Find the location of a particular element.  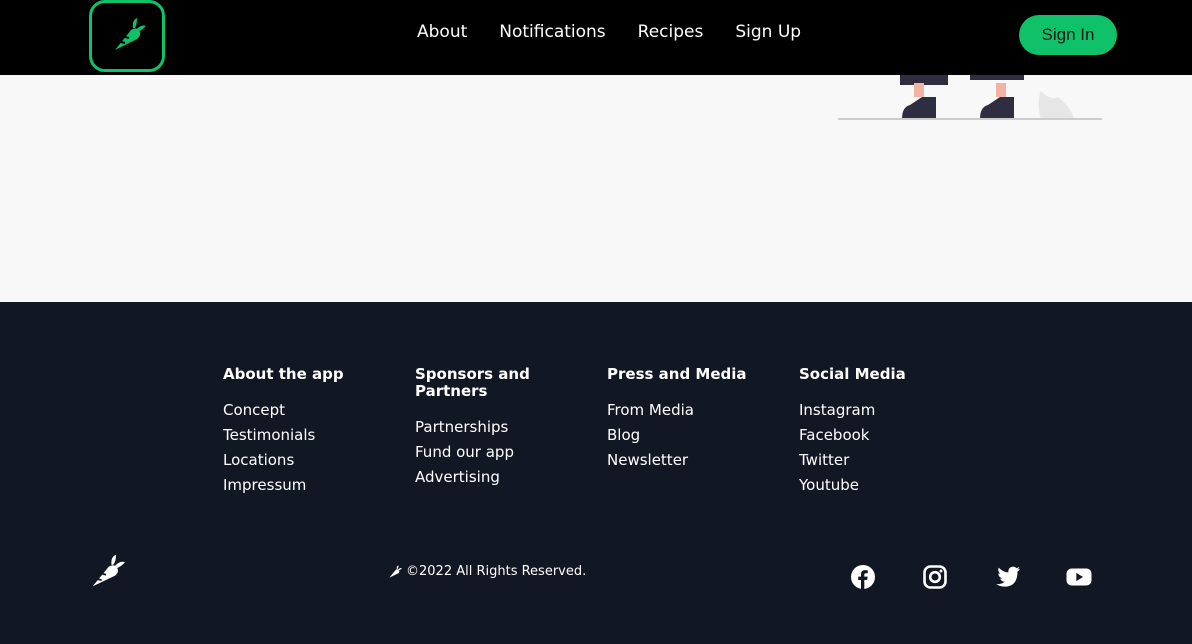

twitter-icon is located at coordinates (1007, 577).